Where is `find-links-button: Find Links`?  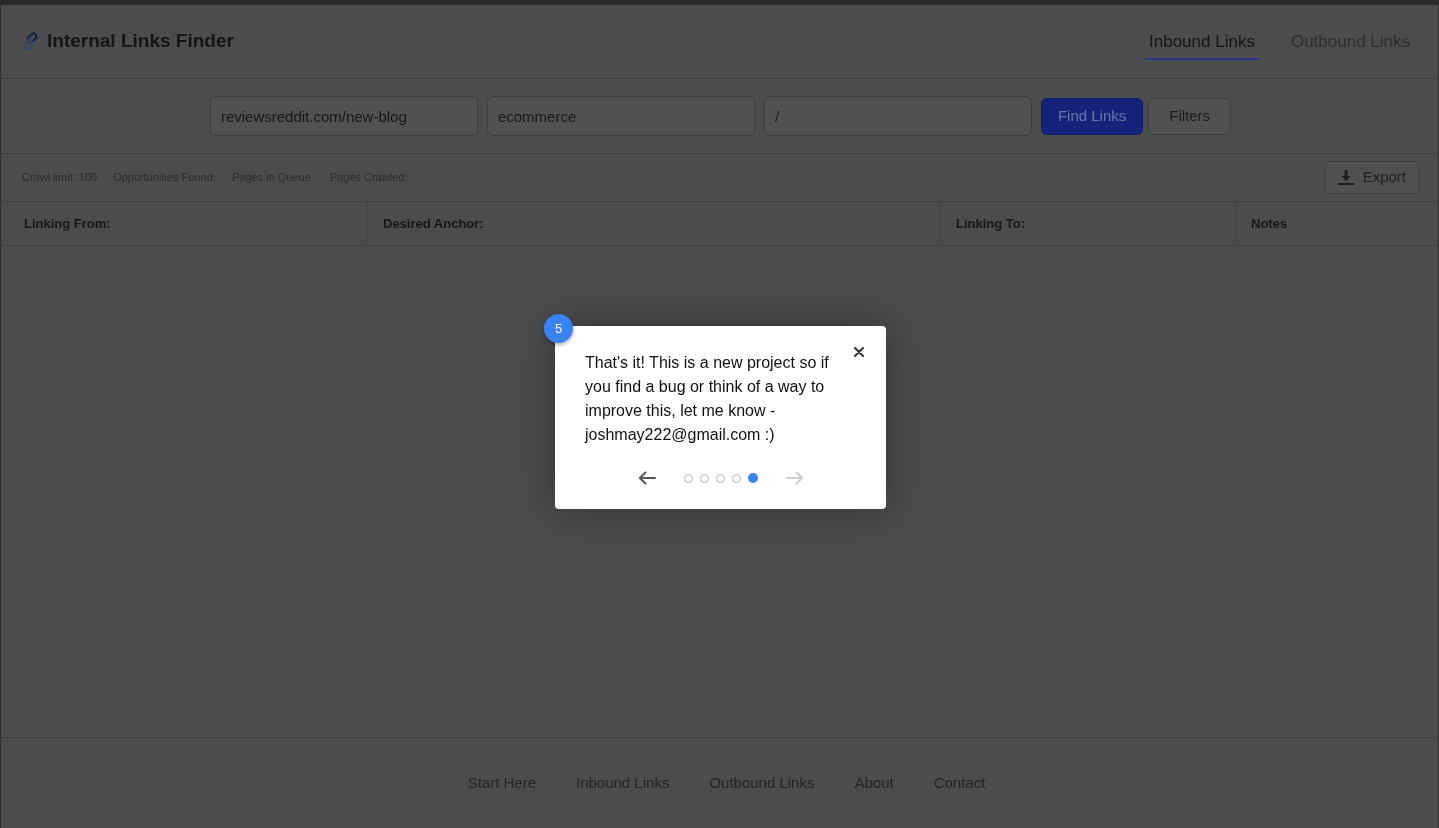
find-links-button: Find Links is located at coordinates (1092, 116).